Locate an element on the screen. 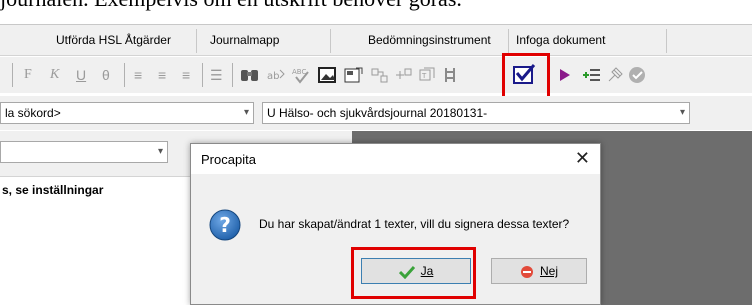 This screenshot has width=752, height=305. keyword-combo-value: la sökord> is located at coordinates (33, 113).